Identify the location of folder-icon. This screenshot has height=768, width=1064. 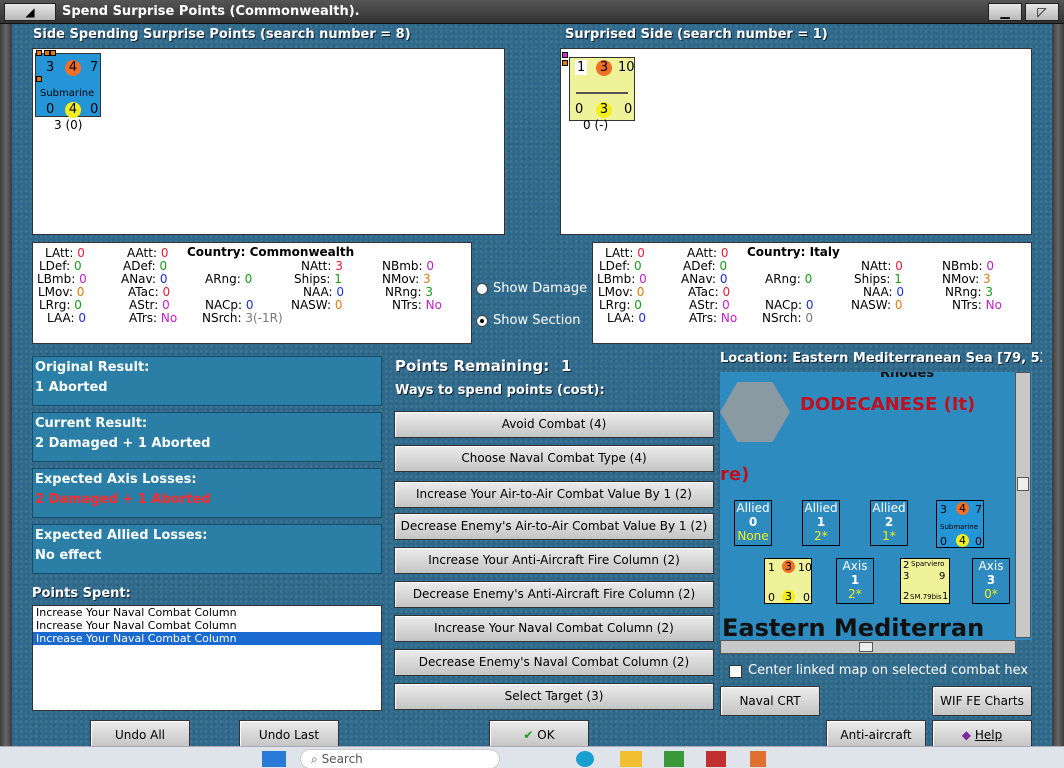
(631, 759).